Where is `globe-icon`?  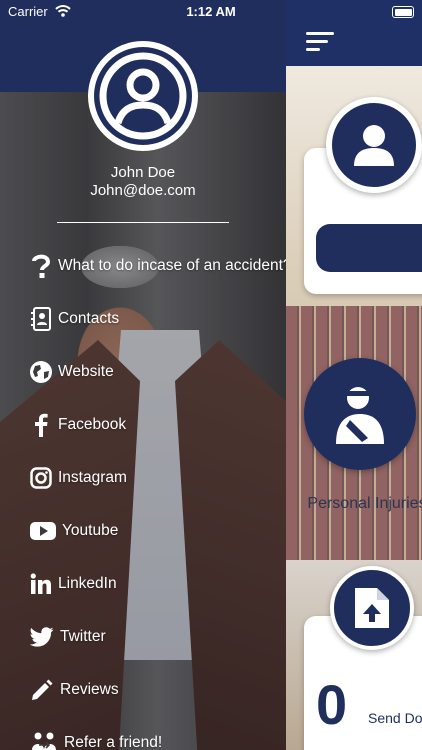 globe-icon is located at coordinates (41, 372).